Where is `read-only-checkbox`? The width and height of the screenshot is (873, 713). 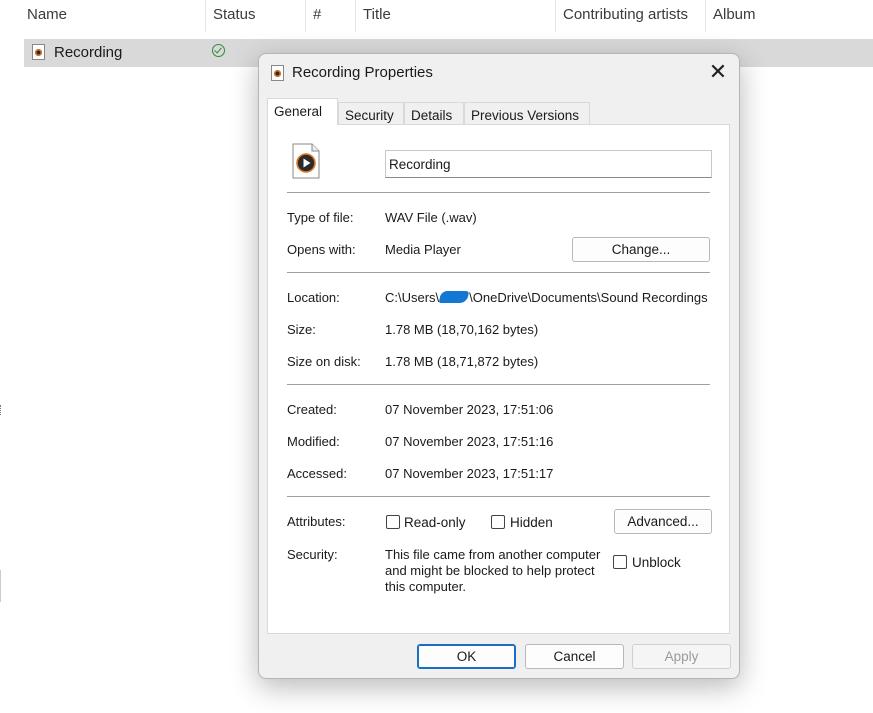
read-only-checkbox is located at coordinates (393, 522).